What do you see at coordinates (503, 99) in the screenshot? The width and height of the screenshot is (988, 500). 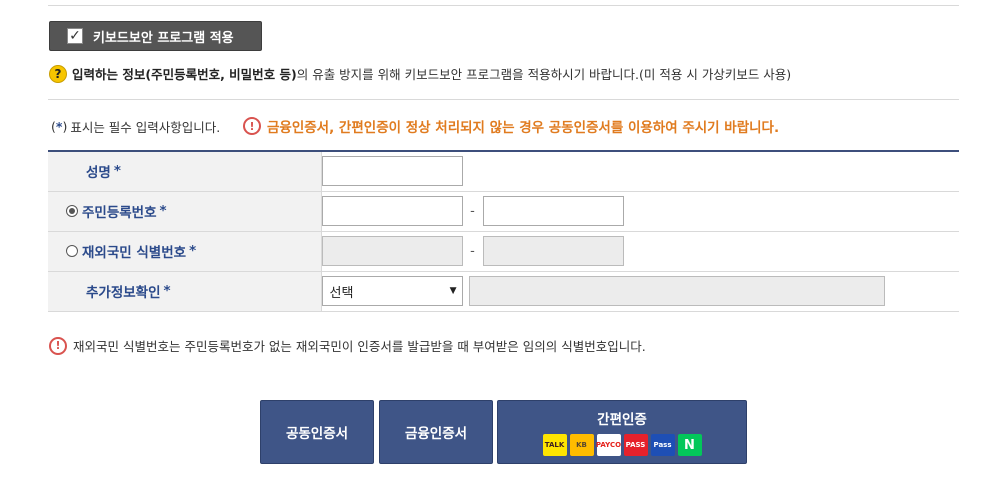 I see `middle-divider` at bounding box center [503, 99].